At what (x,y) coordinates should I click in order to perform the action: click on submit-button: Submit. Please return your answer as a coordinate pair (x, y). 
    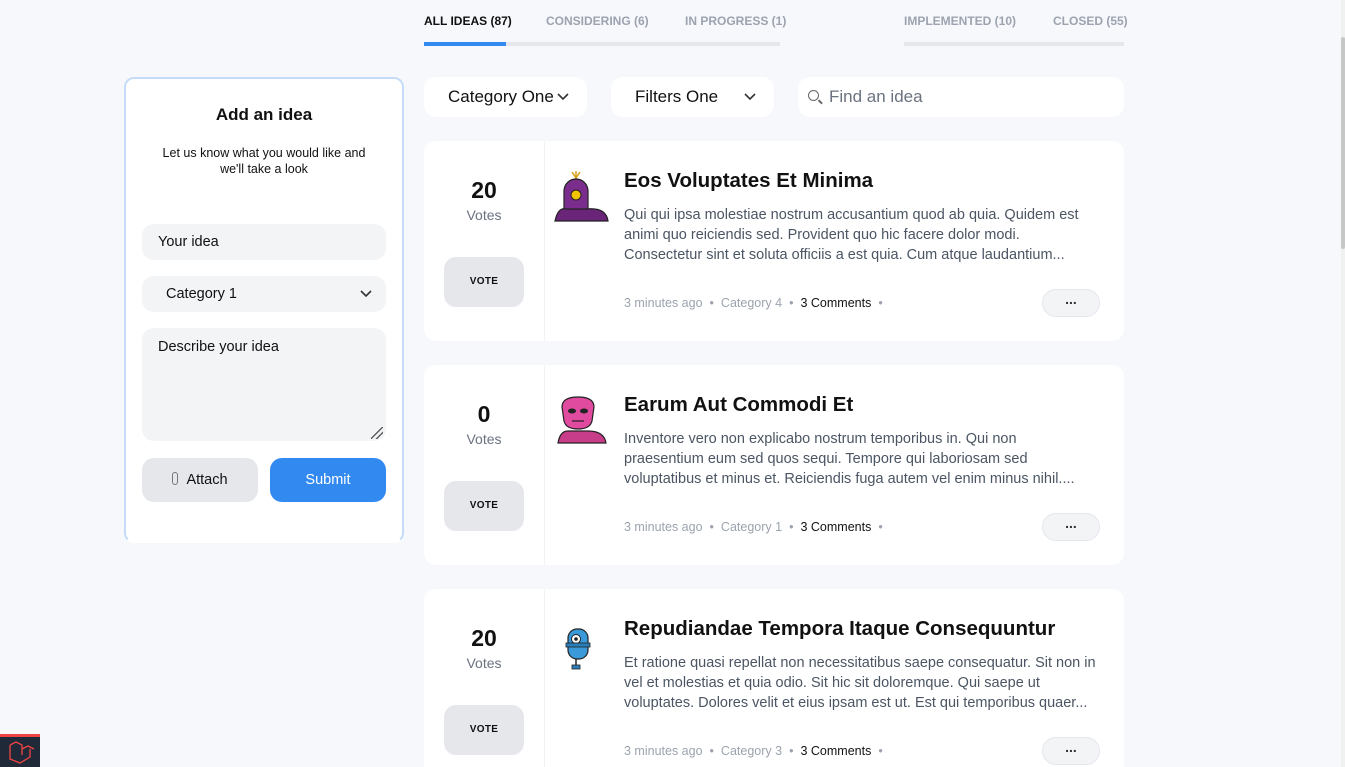
    Looking at the image, I should click on (328, 480).